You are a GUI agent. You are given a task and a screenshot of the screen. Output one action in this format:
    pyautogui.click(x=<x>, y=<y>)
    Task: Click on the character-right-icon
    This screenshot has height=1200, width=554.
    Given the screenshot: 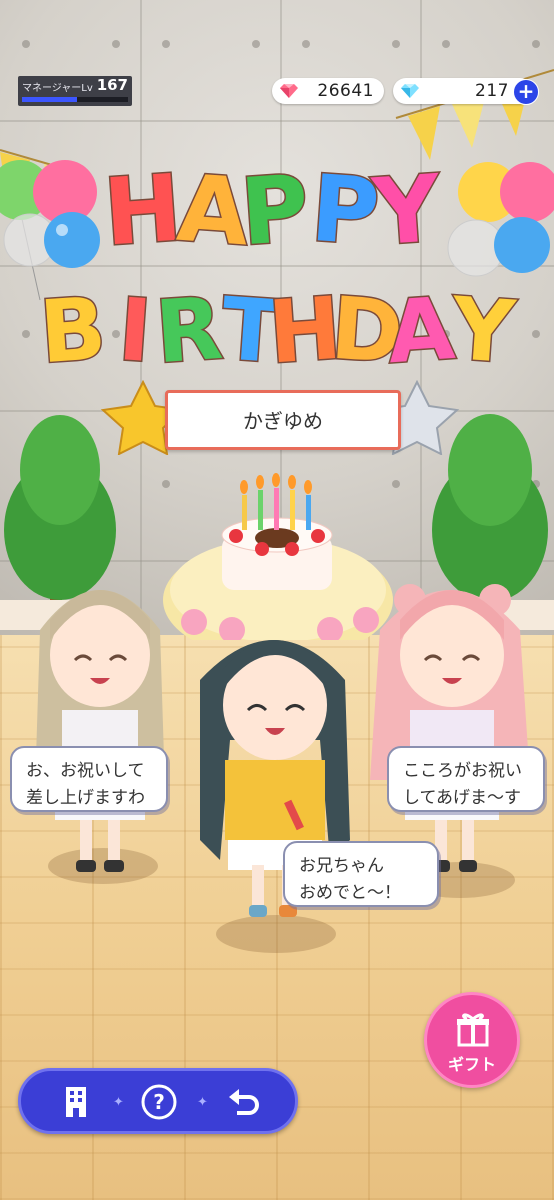 What is the action you would take?
    pyautogui.click(x=450, y=728)
    